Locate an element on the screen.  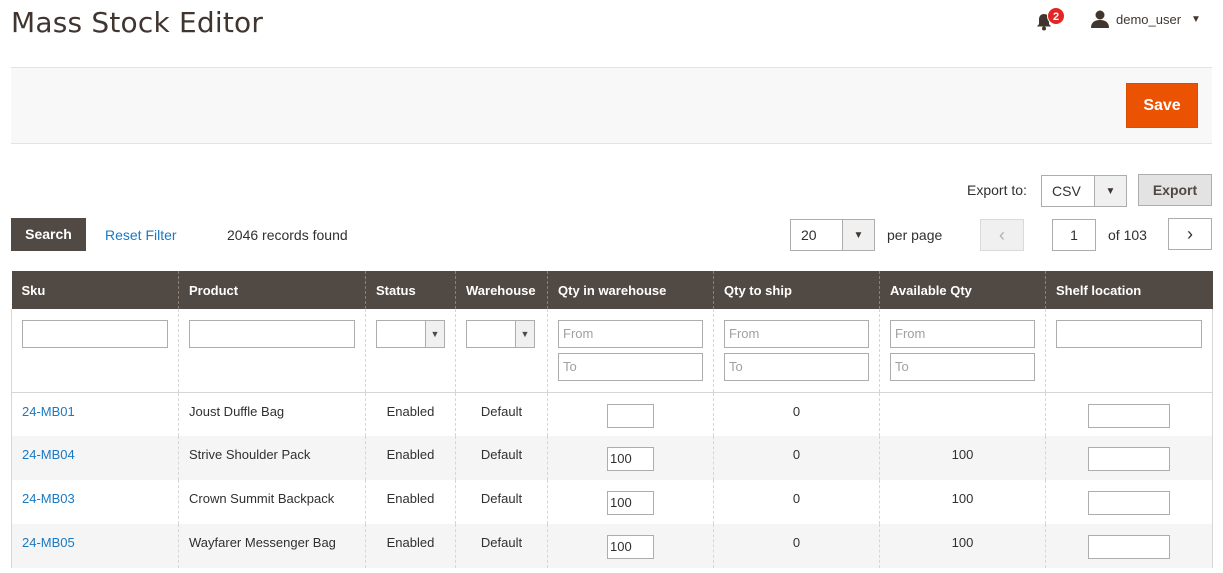
filter-row: ▼ ▼ From To From To From To is located at coordinates (612, 351).